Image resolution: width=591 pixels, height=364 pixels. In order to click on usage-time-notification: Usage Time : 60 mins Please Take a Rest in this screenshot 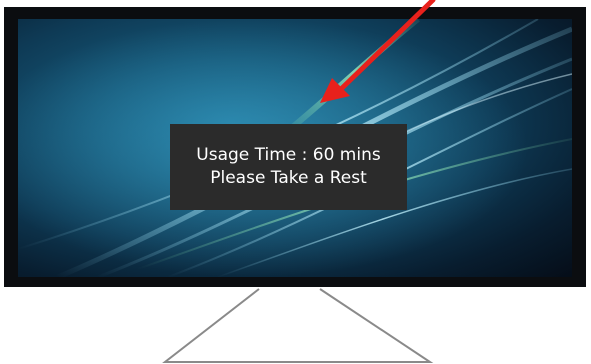, I will do `click(288, 167)`.